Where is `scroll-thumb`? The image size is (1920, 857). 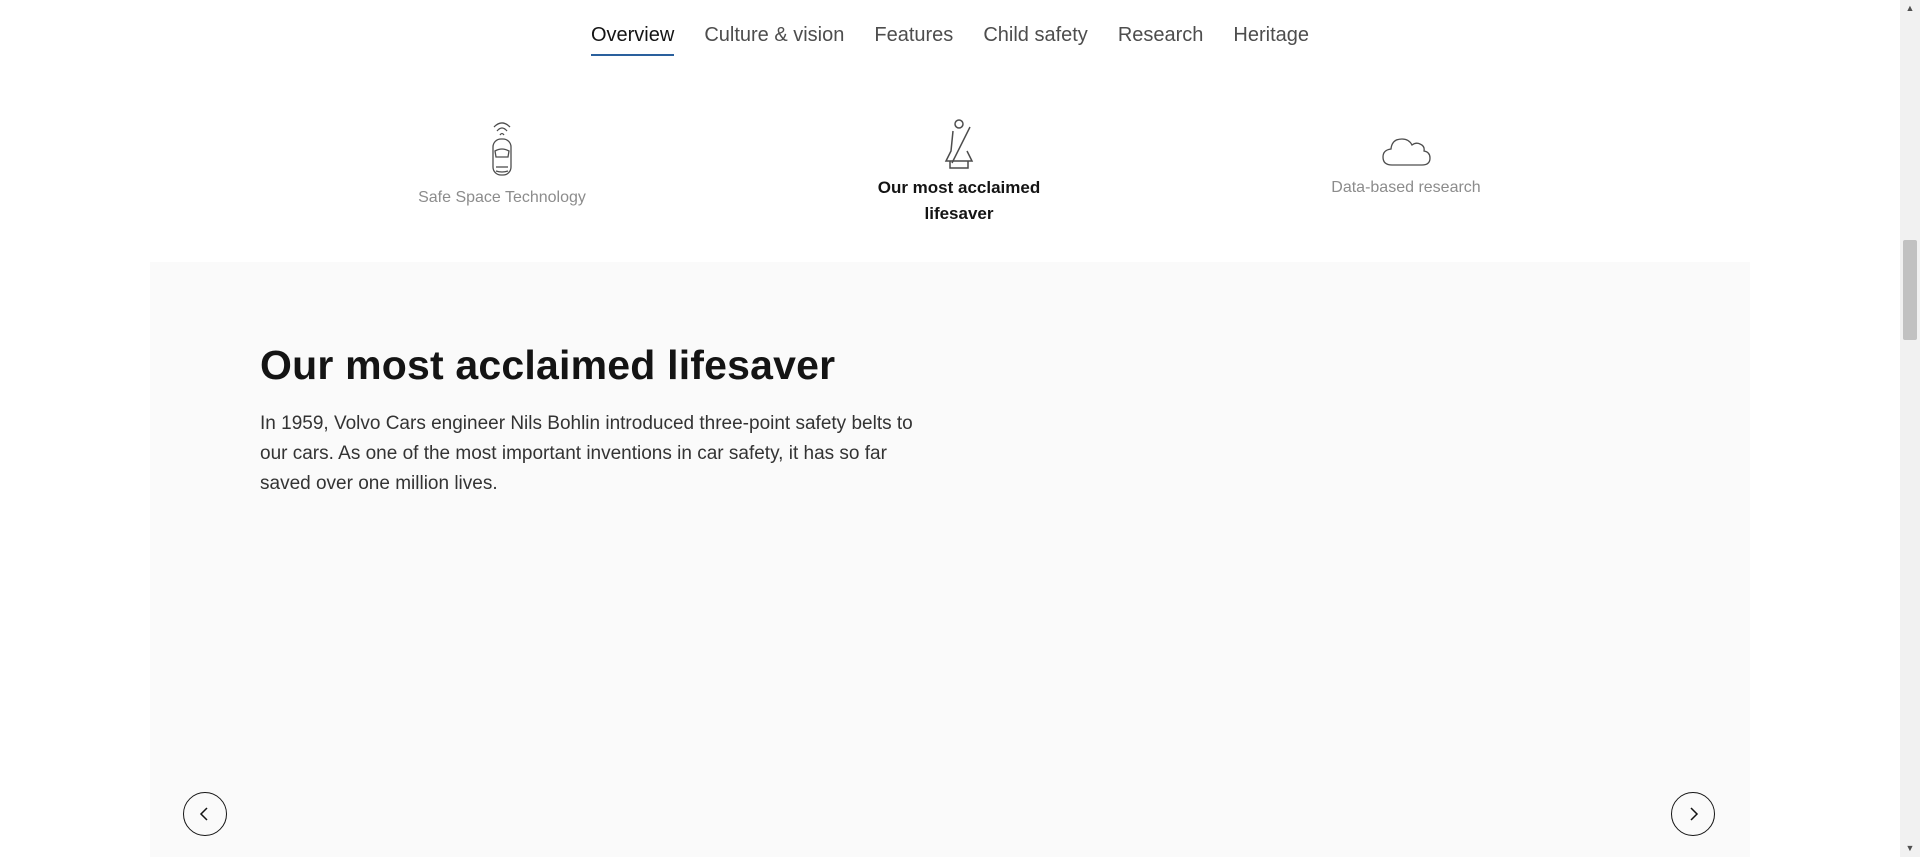
scroll-thumb is located at coordinates (1910, 290).